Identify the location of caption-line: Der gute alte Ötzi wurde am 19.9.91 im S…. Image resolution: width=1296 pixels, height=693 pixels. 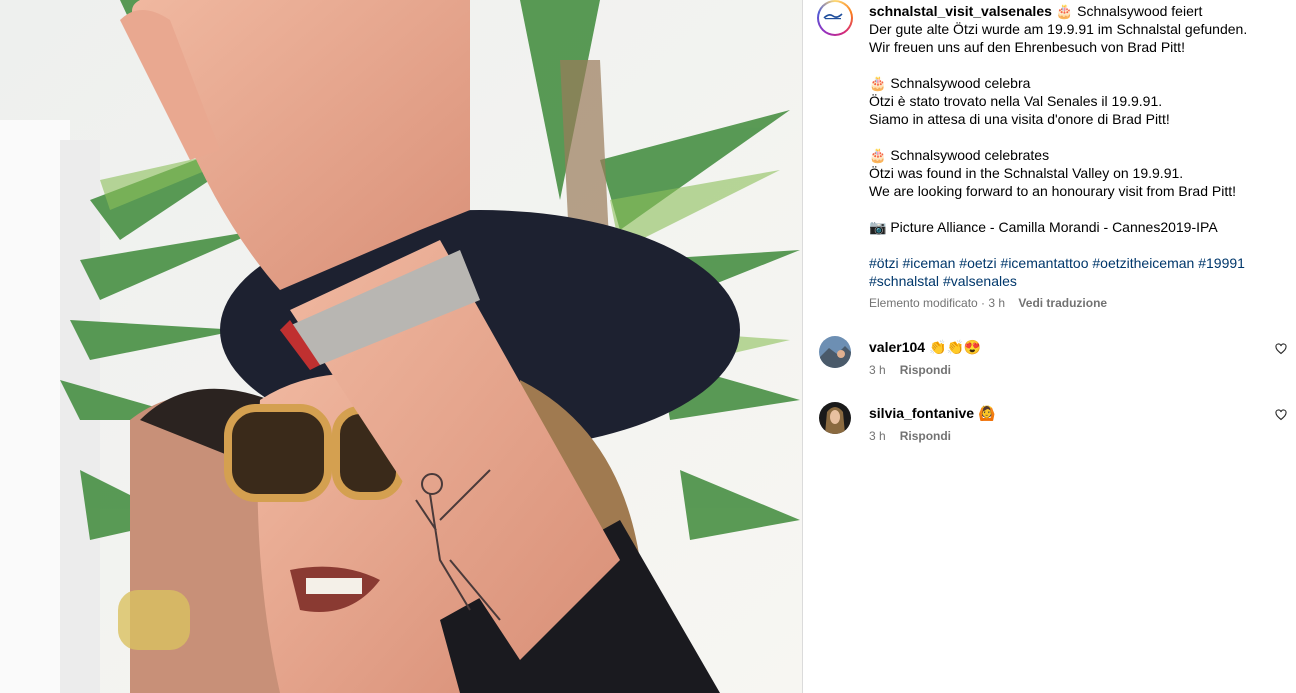
(1058, 29).